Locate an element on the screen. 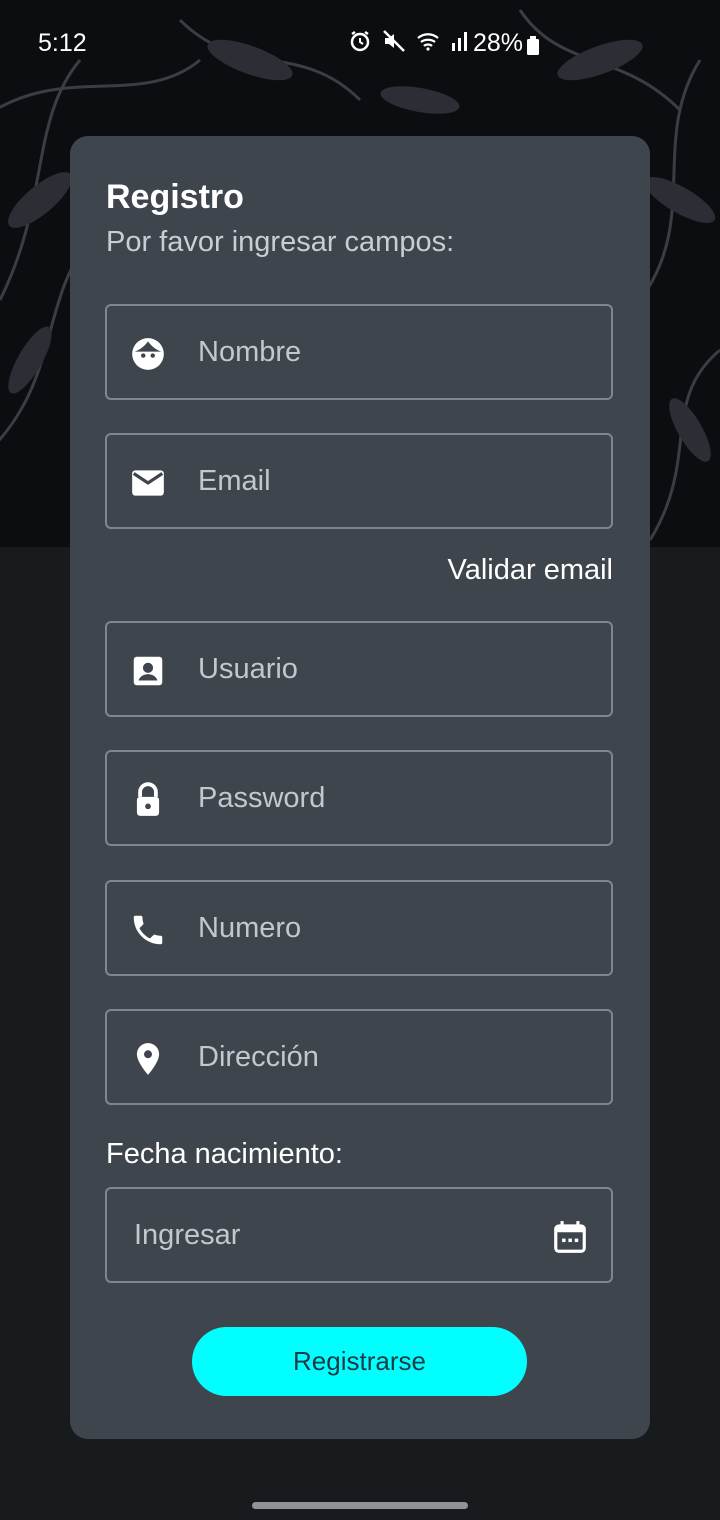 The image size is (720, 1520). status-bar: 5:12 28% is located at coordinates (360, 44).